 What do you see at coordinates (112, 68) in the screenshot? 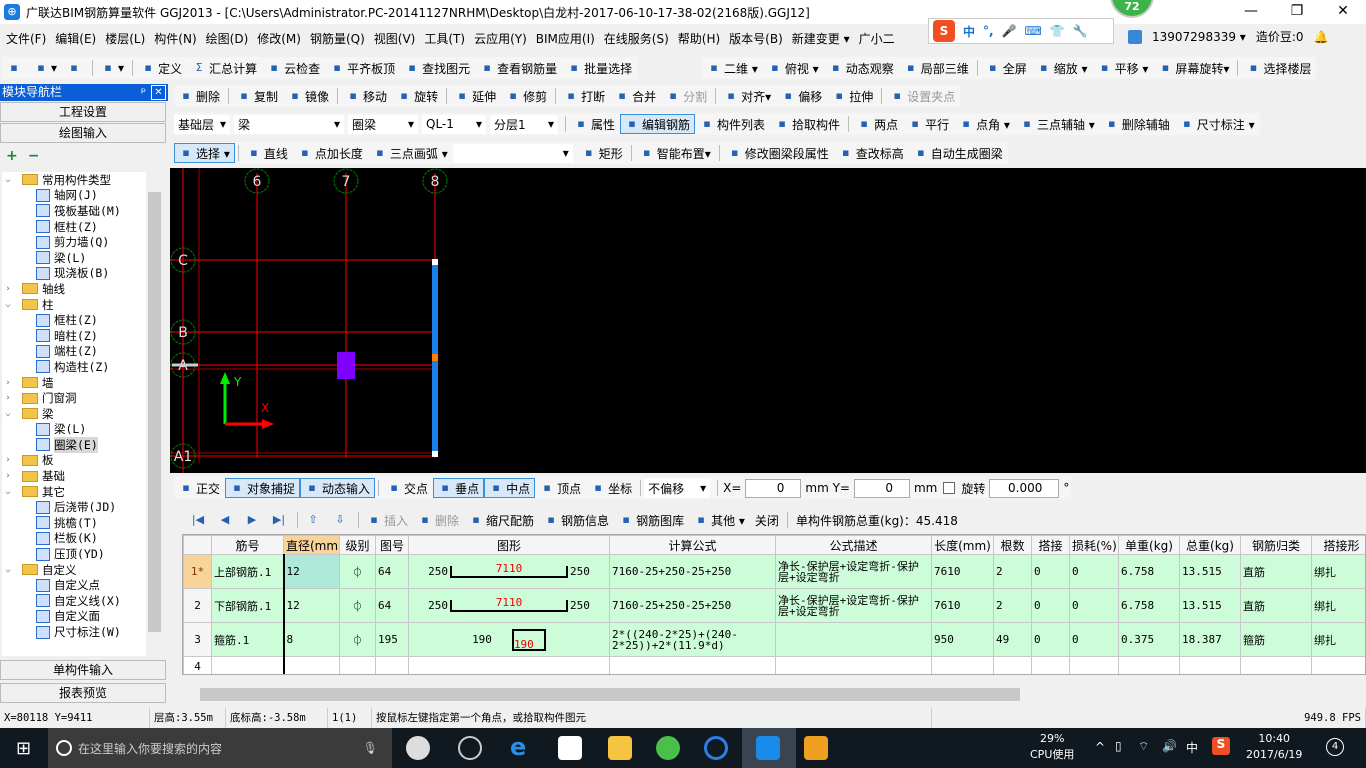
I see `undo-button: ▪ ▾` at bounding box center [112, 68].